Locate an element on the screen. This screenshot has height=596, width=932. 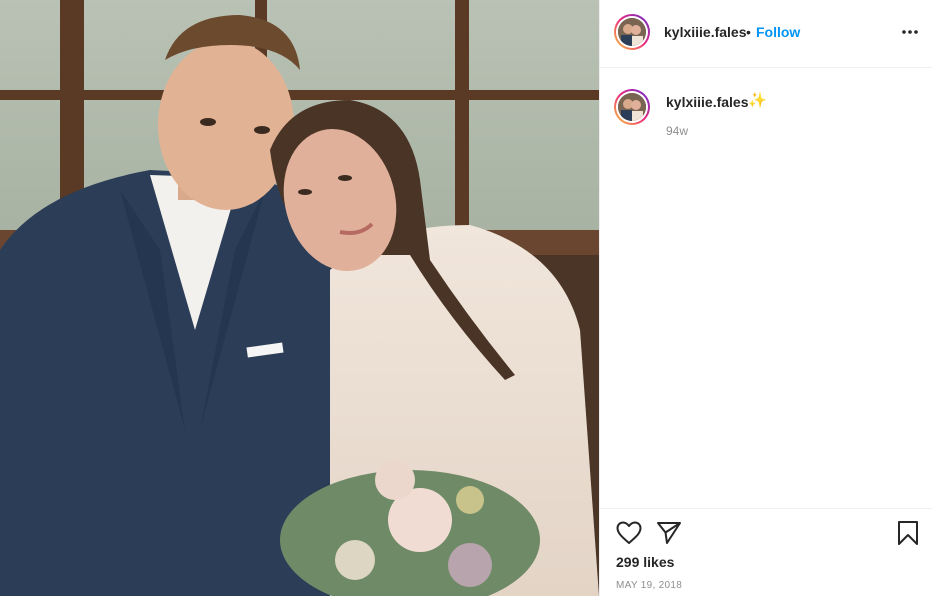
paper-plane-icon is located at coordinates (669, 535).